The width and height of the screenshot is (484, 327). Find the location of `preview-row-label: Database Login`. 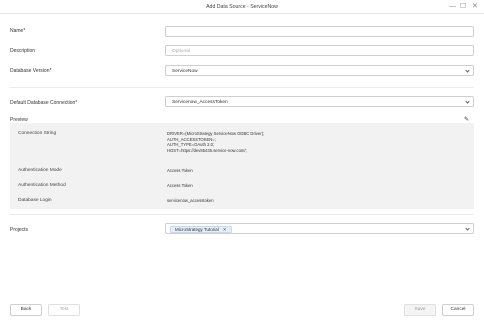

preview-row-label: Database Login is located at coordinates (35, 200).